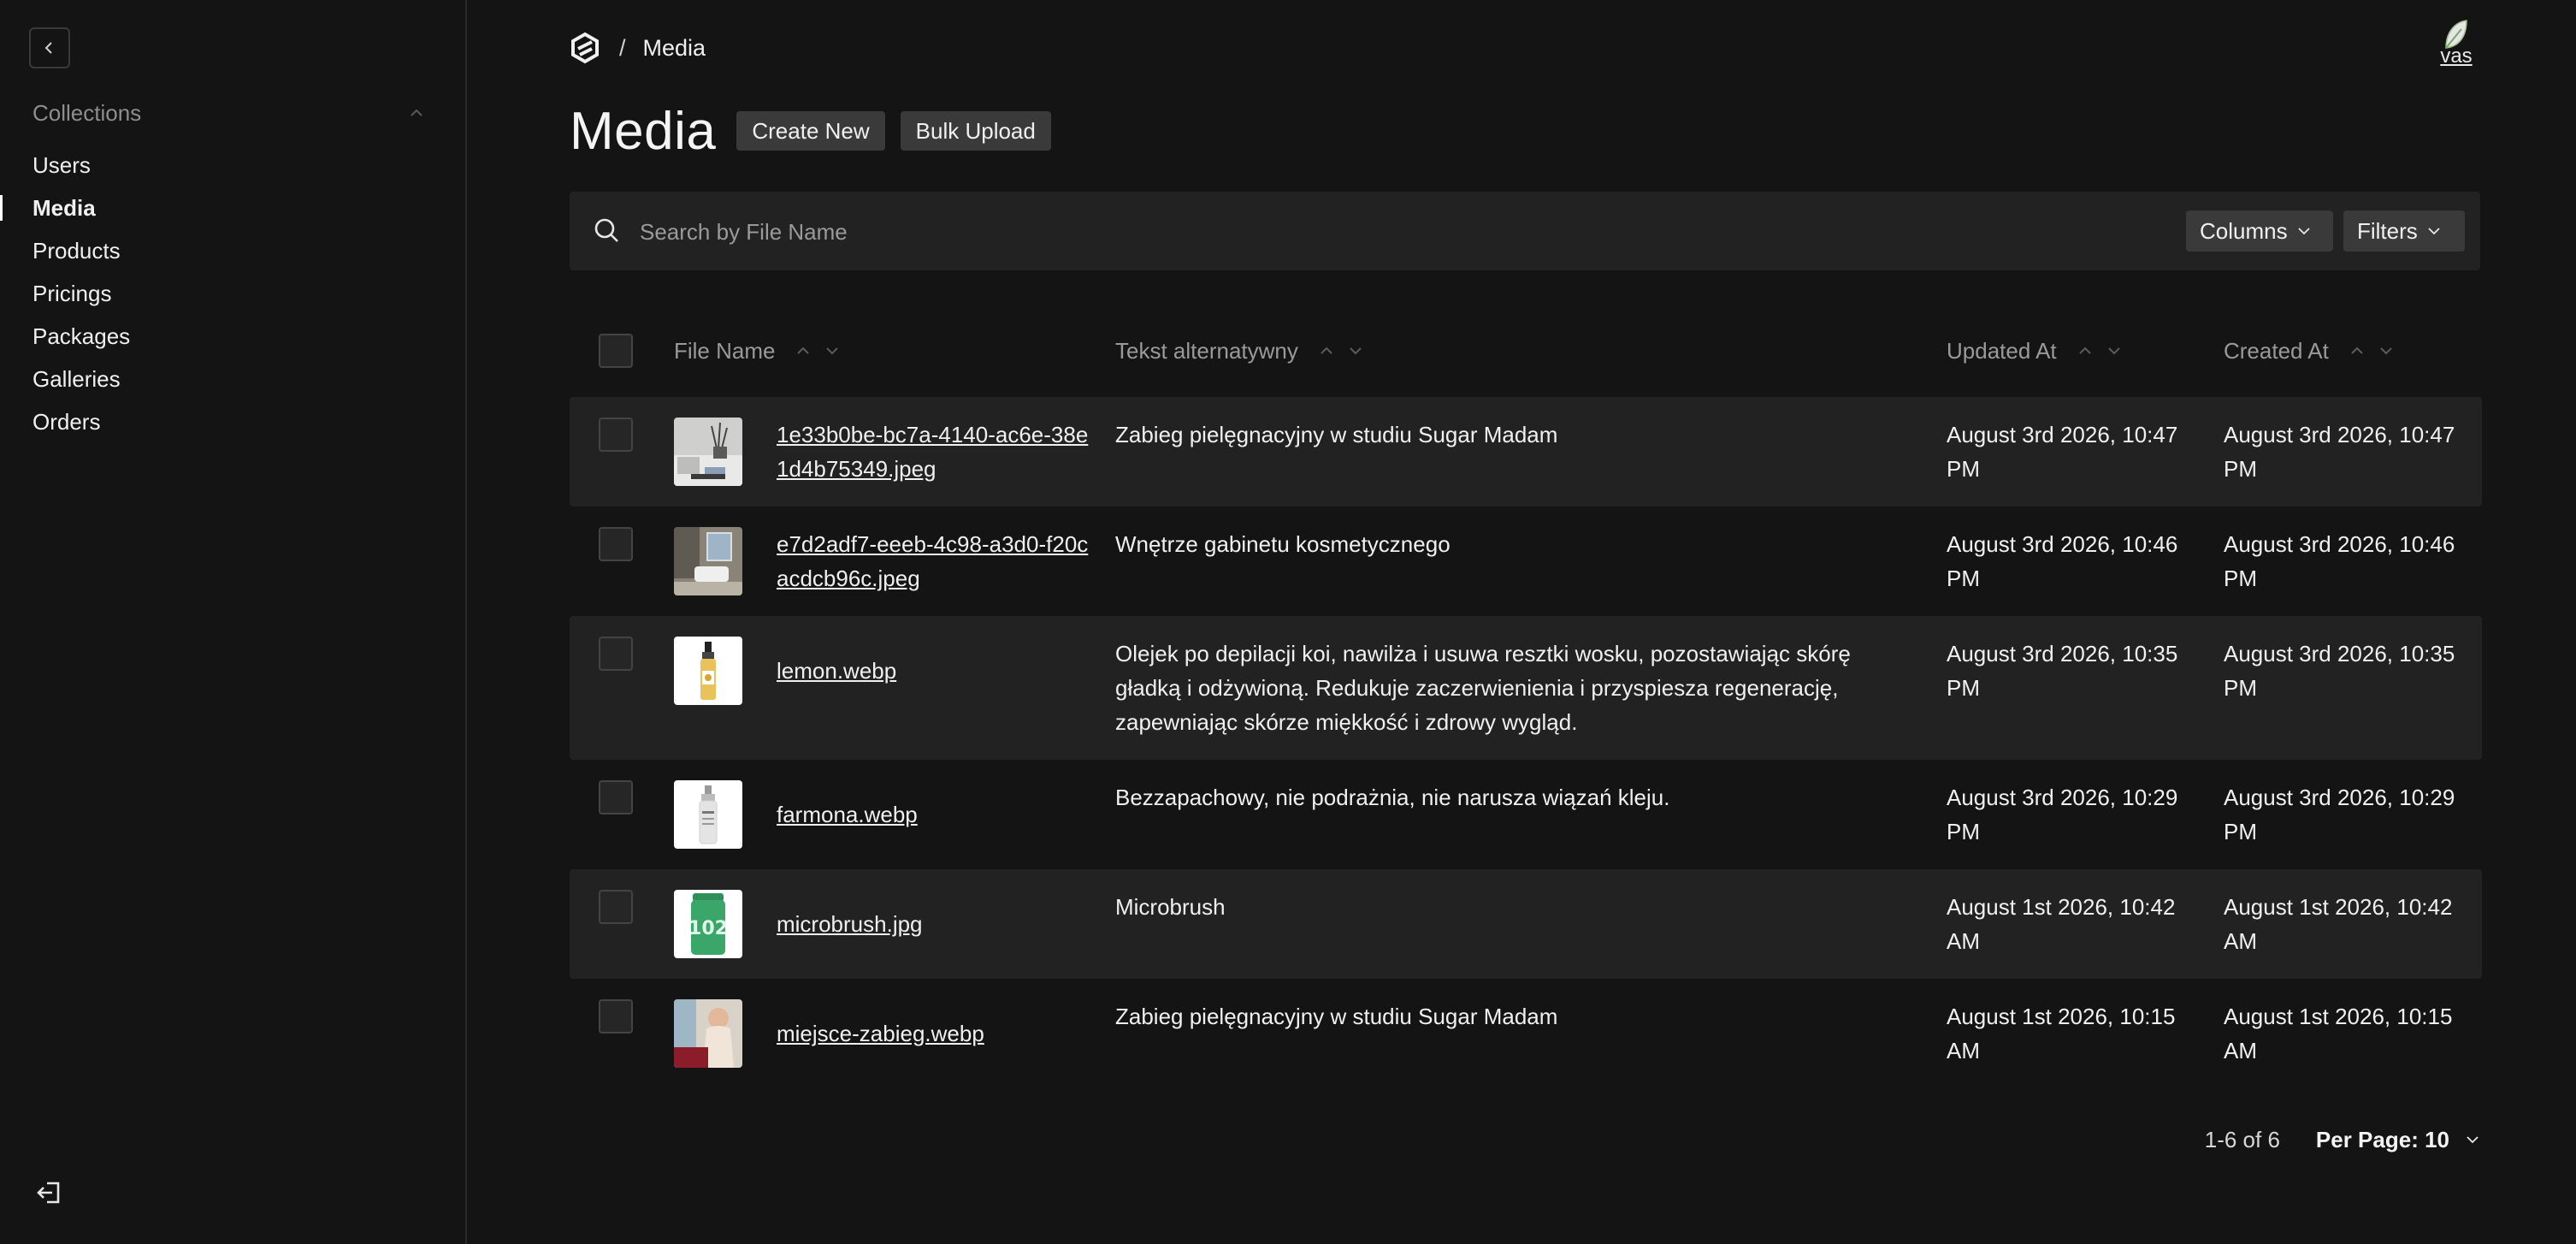 The width and height of the screenshot is (2576, 1244). I want to click on updated-at-cell: August 3rd 2026, 10:46 PM, so click(2062, 561).